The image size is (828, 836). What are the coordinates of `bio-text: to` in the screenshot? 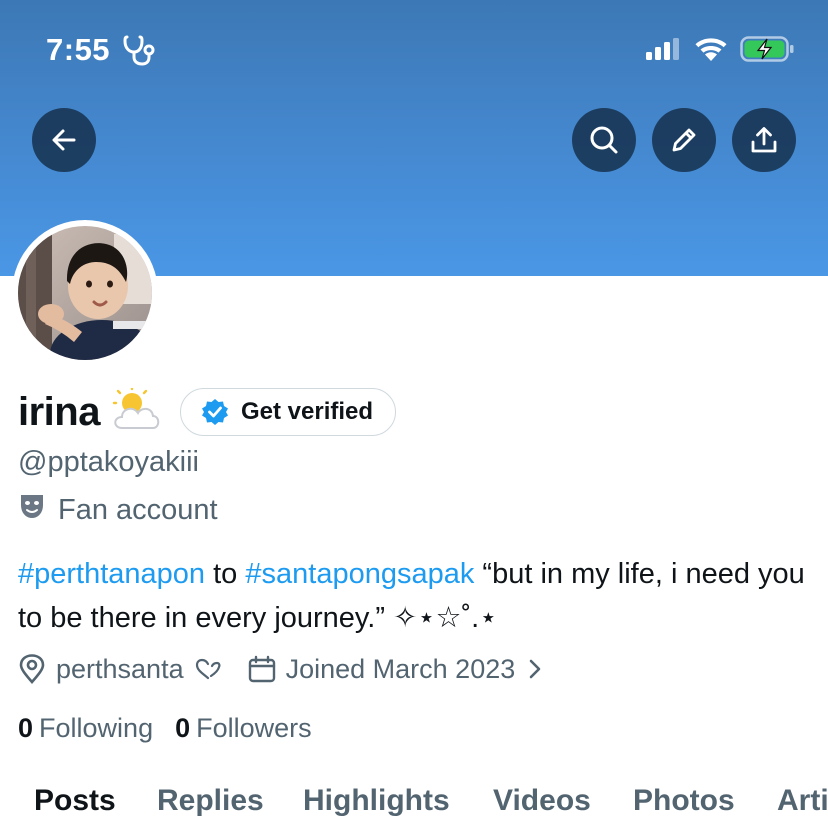 It's located at (225, 574).